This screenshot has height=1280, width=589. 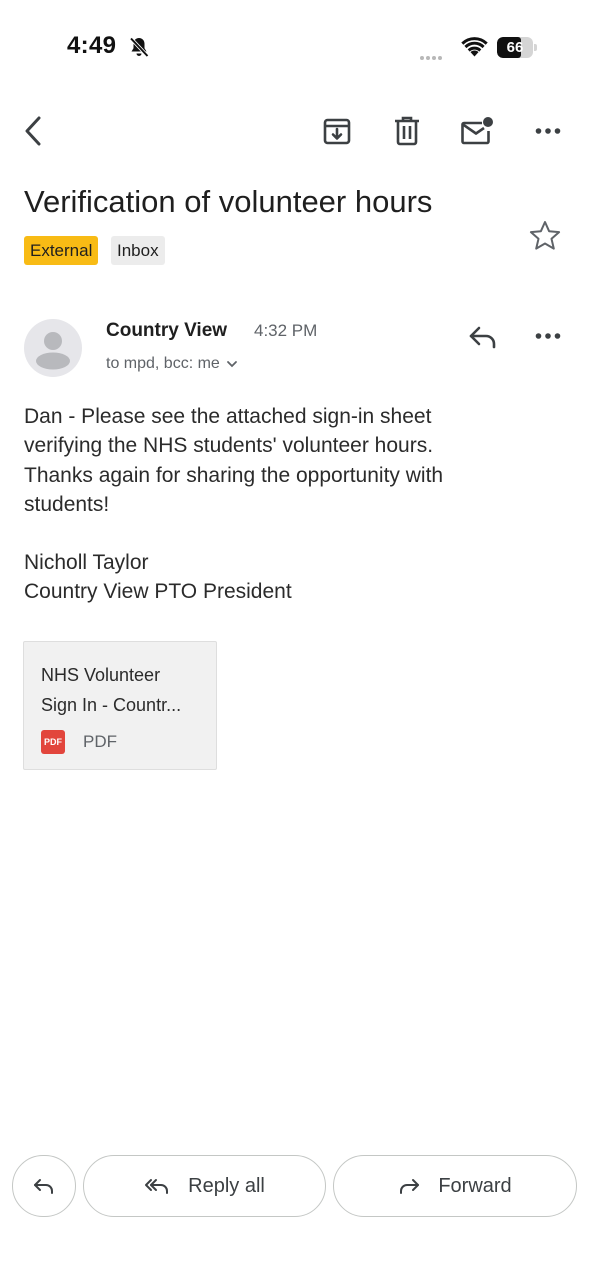 What do you see at coordinates (100, 741) in the screenshot?
I see `attachment-type: PDF` at bounding box center [100, 741].